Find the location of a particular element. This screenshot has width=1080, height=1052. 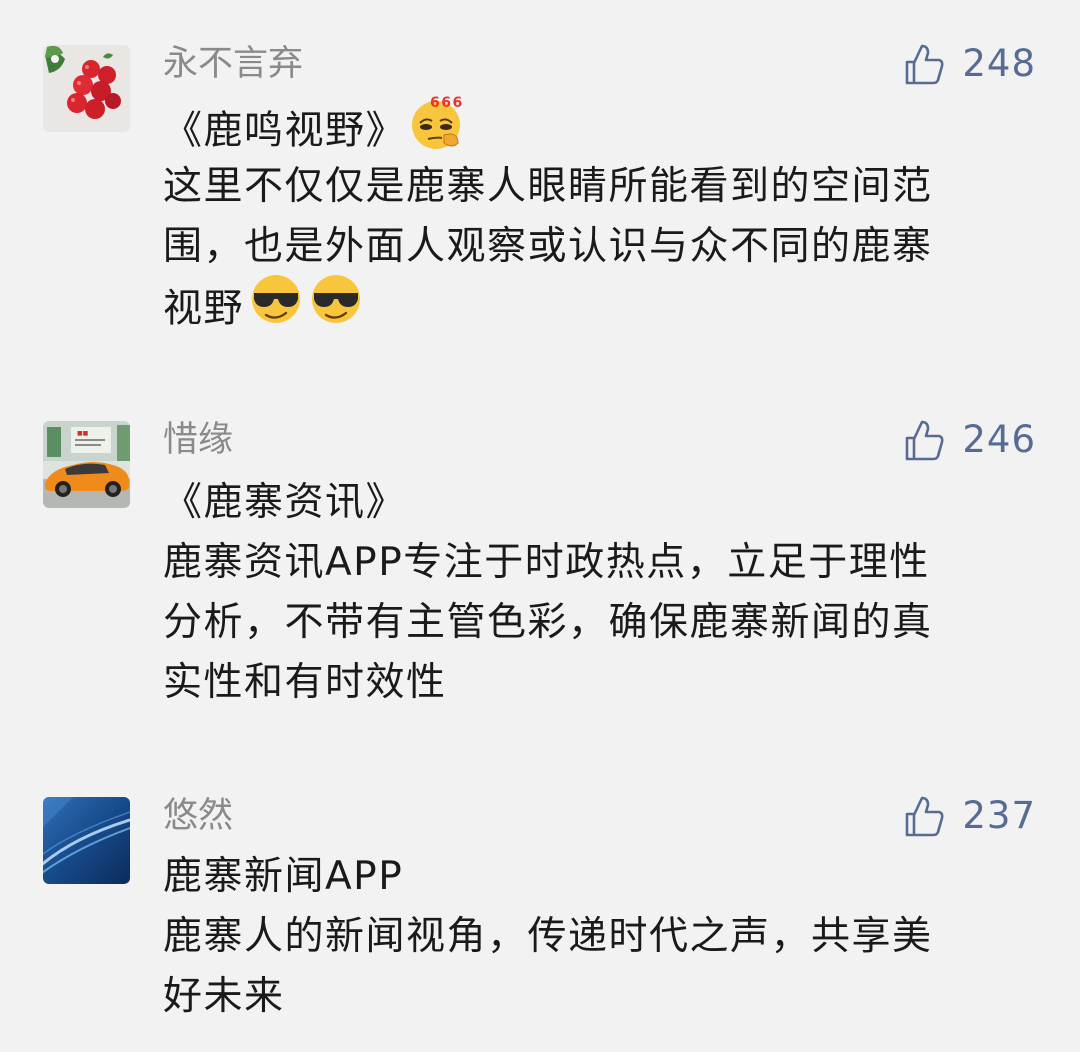

comment-username: 悠然 is located at coordinates (198, 816).